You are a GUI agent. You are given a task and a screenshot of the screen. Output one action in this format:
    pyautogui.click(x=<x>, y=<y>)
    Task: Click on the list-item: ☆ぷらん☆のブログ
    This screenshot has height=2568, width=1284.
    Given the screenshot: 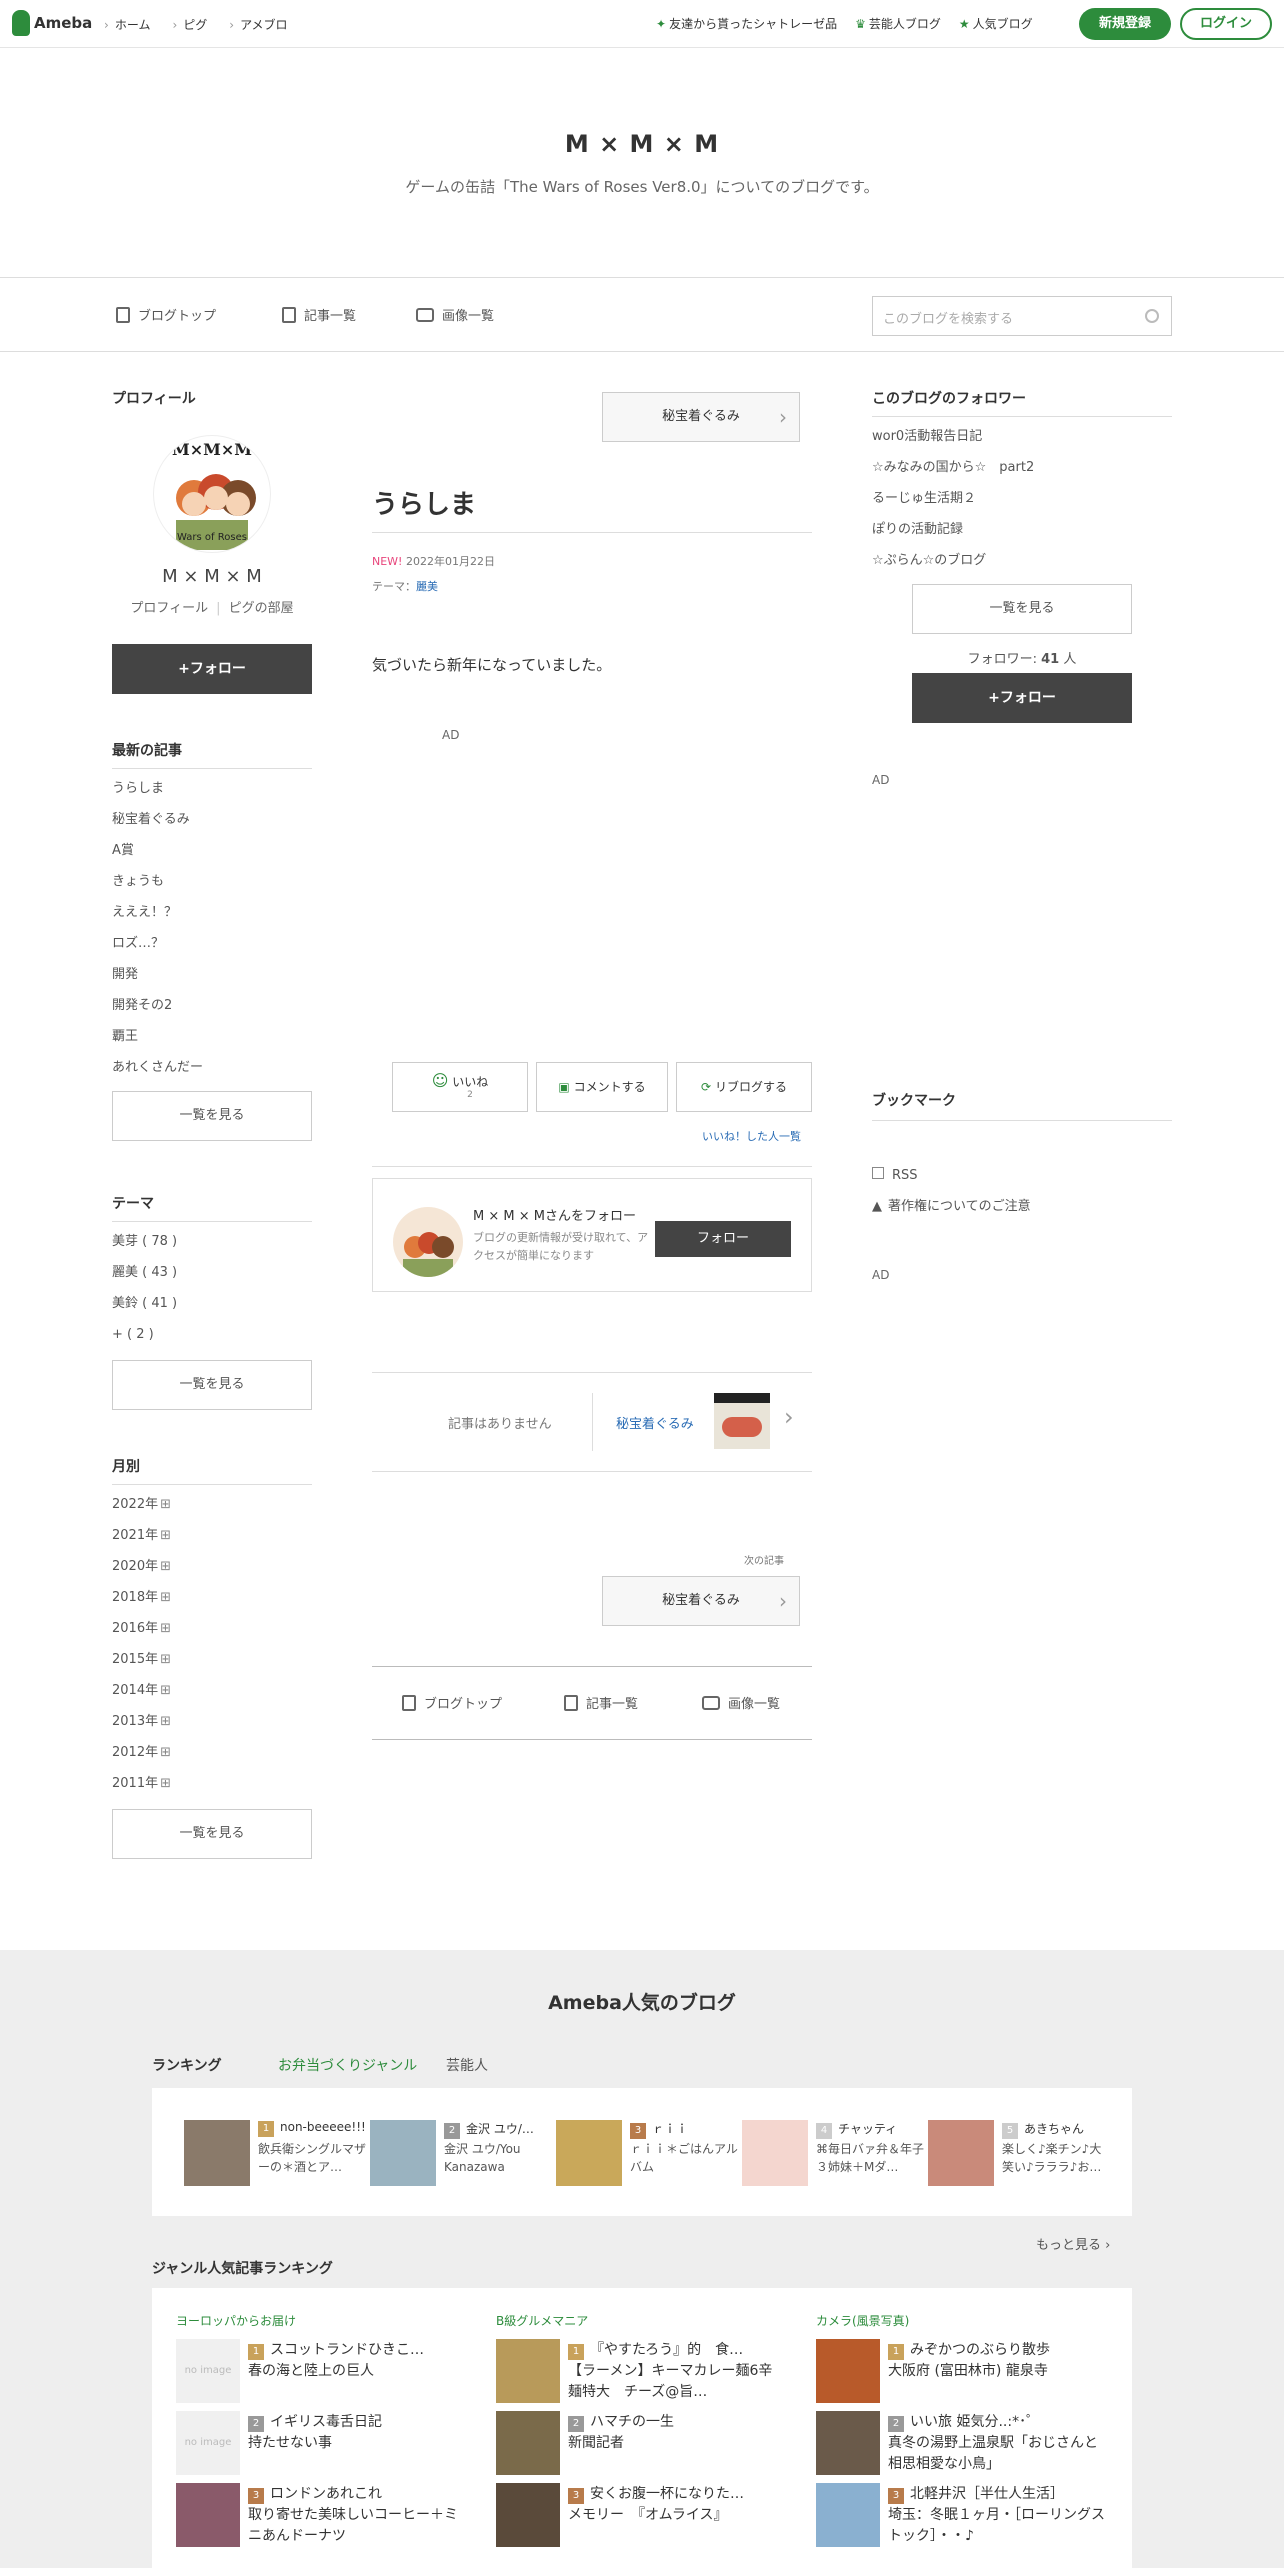 What is the action you would take?
    pyautogui.click(x=1022, y=560)
    